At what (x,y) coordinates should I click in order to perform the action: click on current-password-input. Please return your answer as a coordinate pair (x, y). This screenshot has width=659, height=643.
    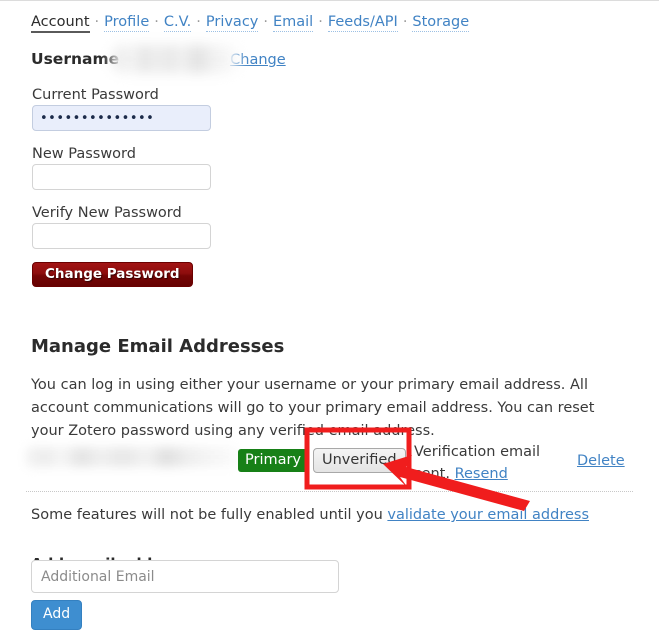
    Looking at the image, I should click on (121, 118).